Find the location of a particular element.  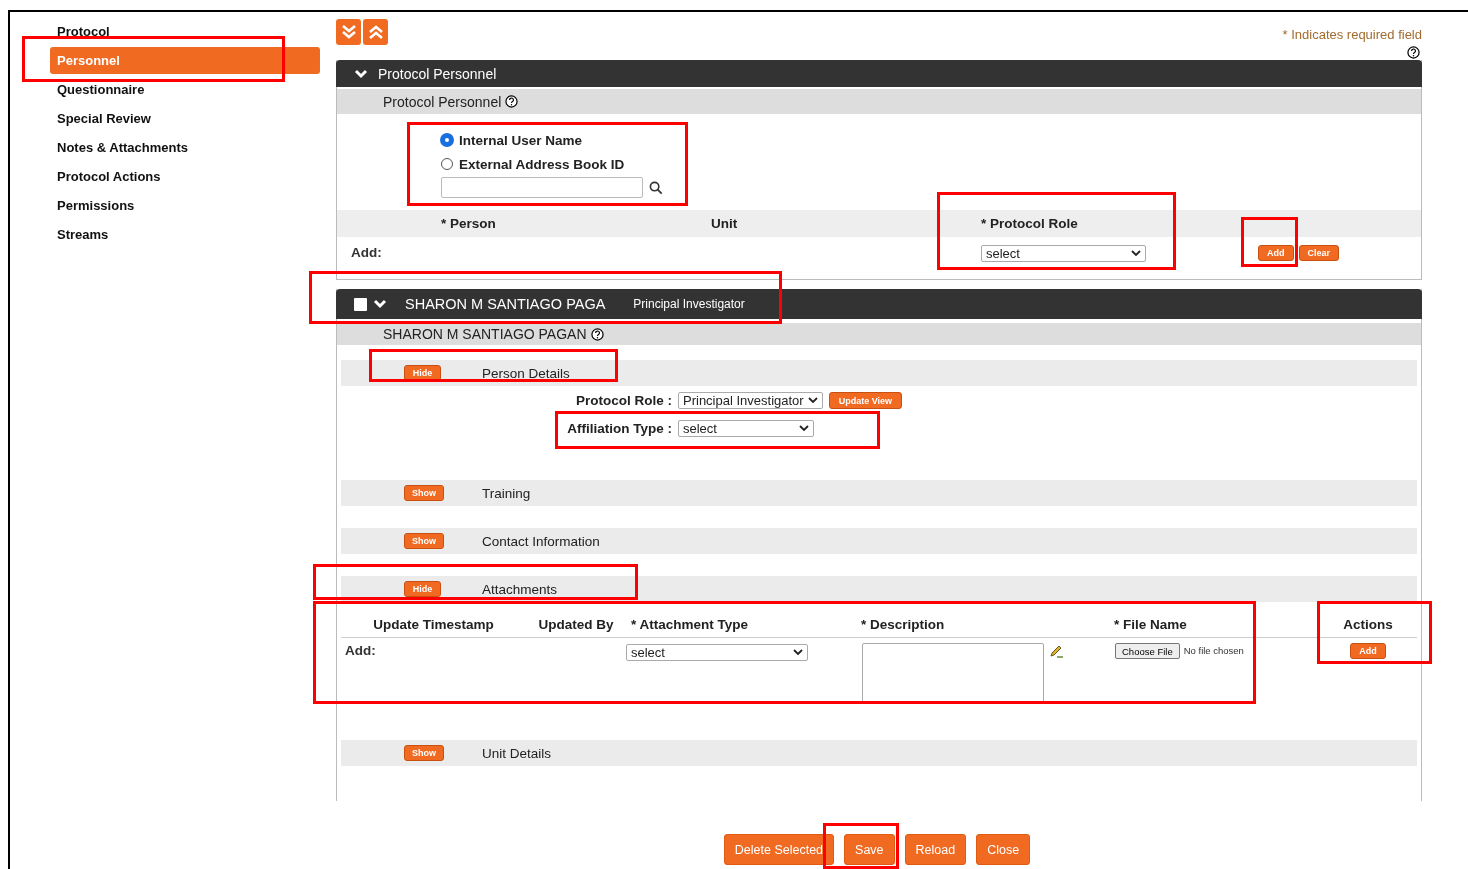

choose-file-button: Choose File is located at coordinates (1147, 651).